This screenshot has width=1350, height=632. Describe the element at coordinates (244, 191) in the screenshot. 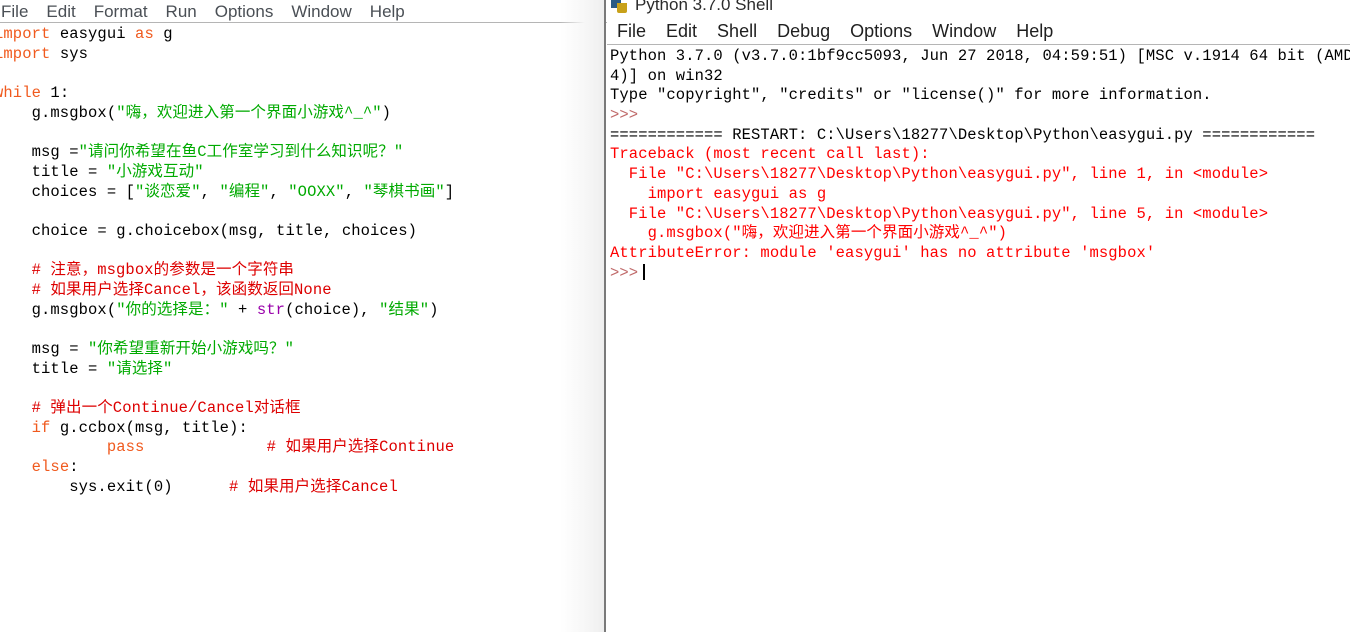

I see `code-token: "编程"` at that location.